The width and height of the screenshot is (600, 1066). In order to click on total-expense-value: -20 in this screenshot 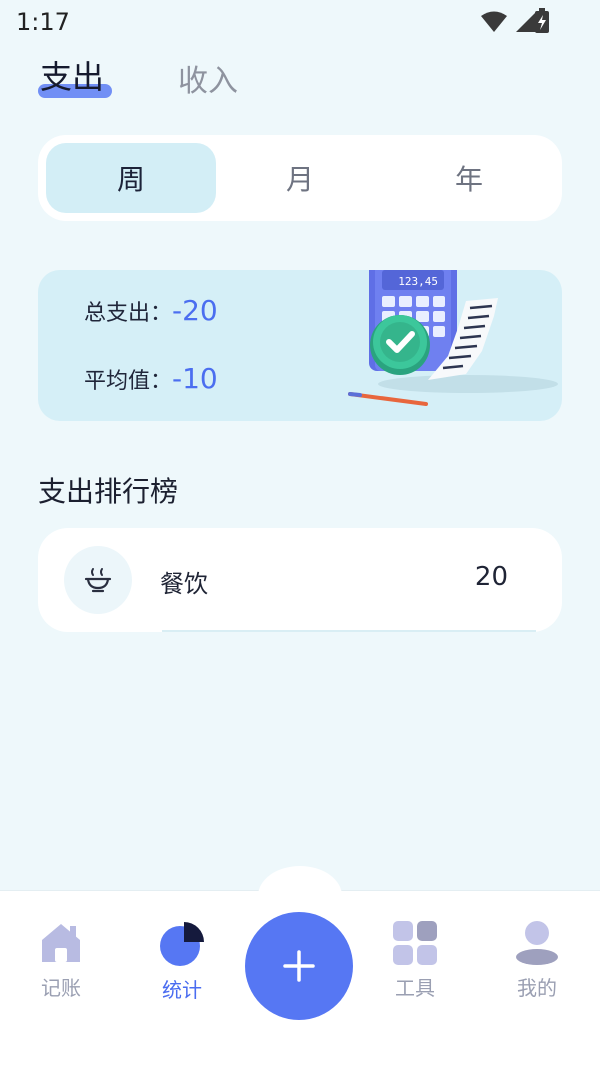, I will do `click(195, 310)`.